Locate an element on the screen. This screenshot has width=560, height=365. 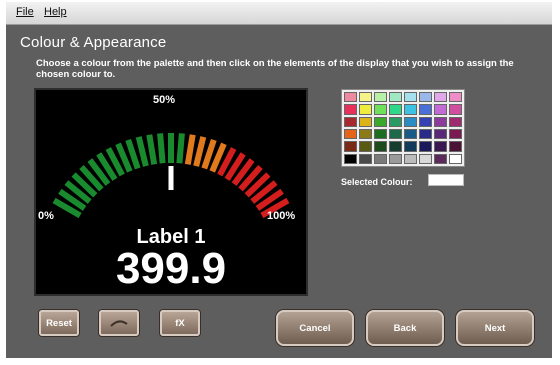
fx-button-label: fX is located at coordinates (180, 323).